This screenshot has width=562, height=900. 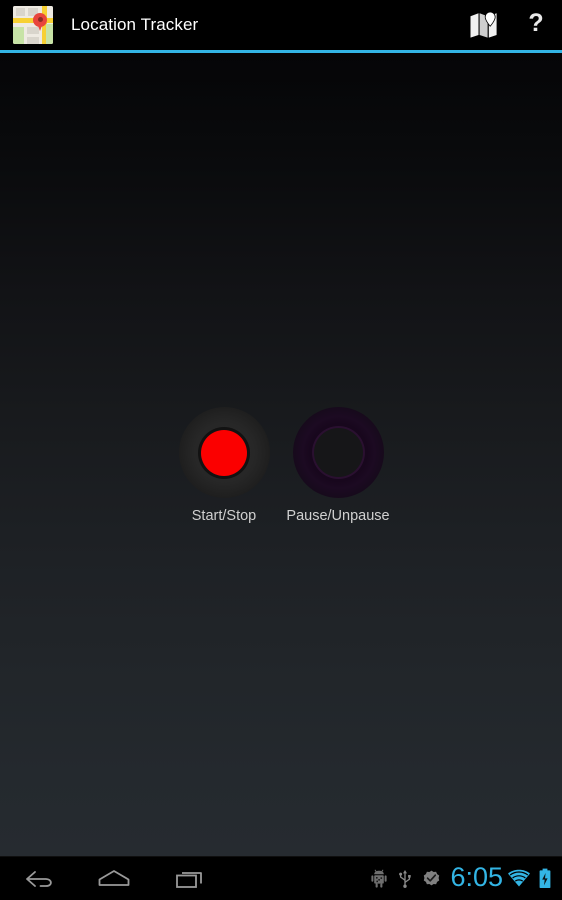 What do you see at coordinates (519, 878) in the screenshot?
I see `wifi-icon` at bounding box center [519, 878].